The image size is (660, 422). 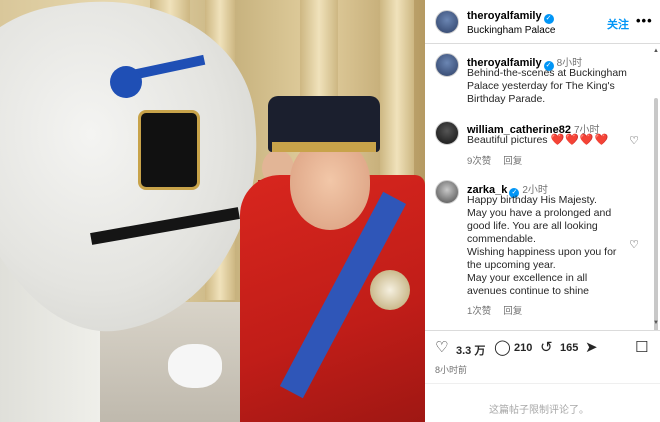 I want to click on comment-text: Beautiful pictures ❤️❤️❤️❤️, so click(x=557, y=140).